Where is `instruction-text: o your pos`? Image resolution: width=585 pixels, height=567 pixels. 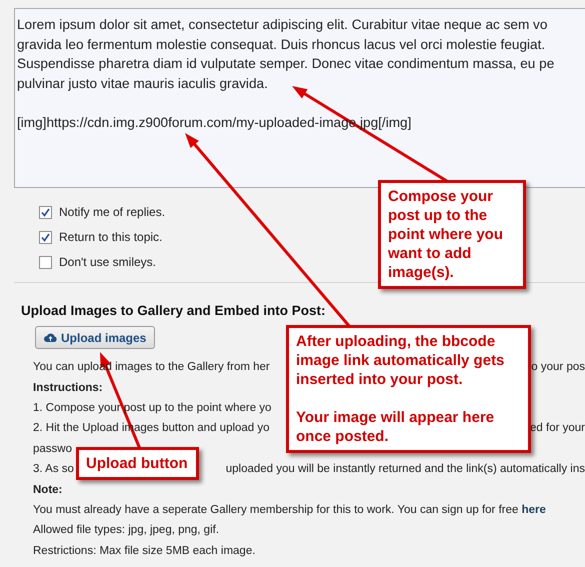 instruction-text: o your pos is located at coordinates (558, 367).